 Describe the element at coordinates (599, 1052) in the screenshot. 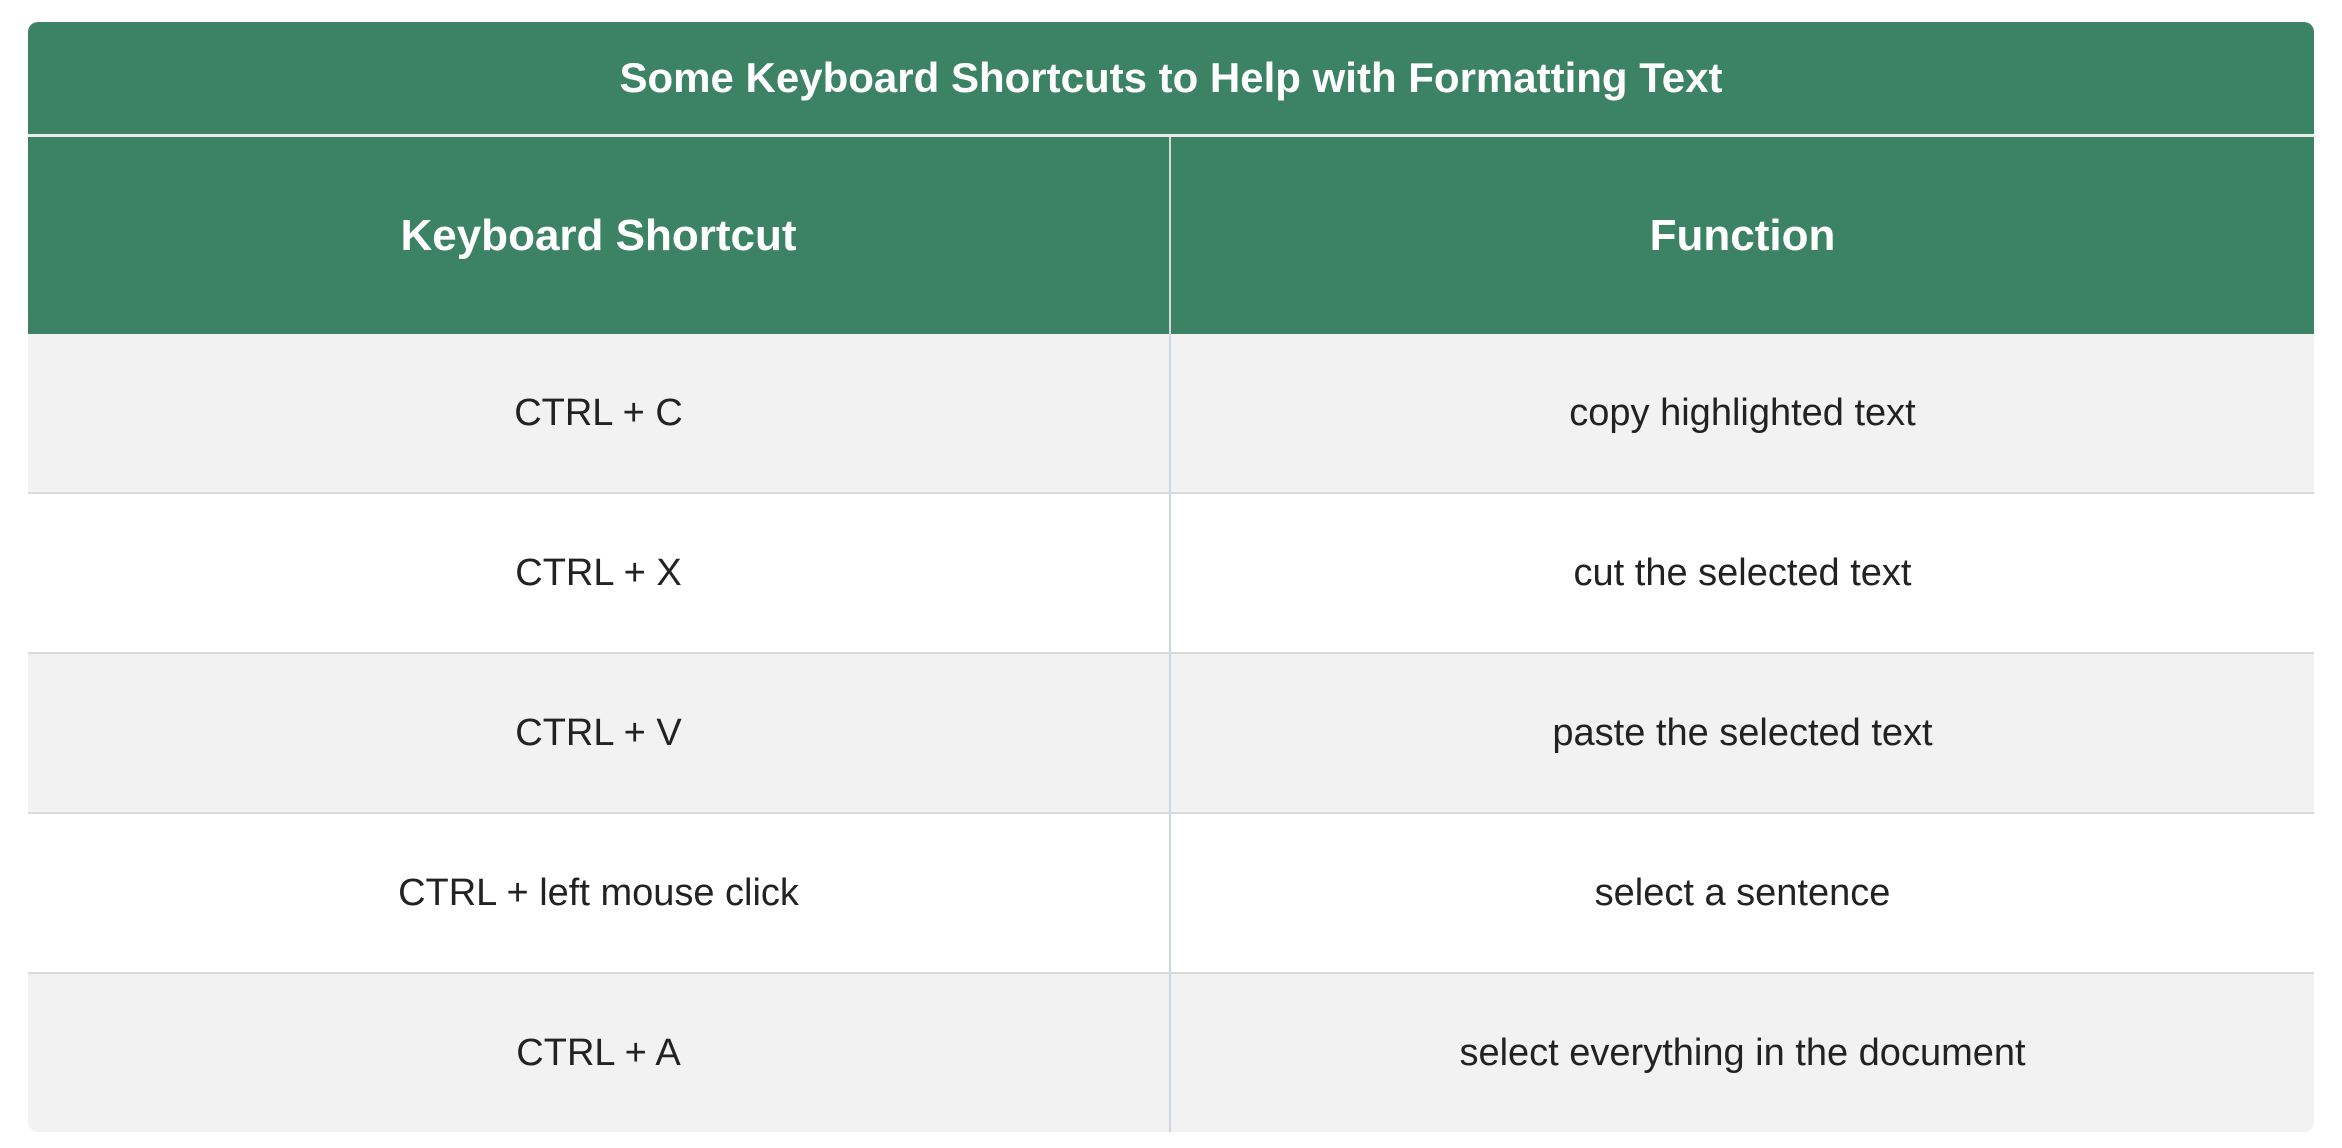

I see `shortcut-cell: CTRL + A` at that location.